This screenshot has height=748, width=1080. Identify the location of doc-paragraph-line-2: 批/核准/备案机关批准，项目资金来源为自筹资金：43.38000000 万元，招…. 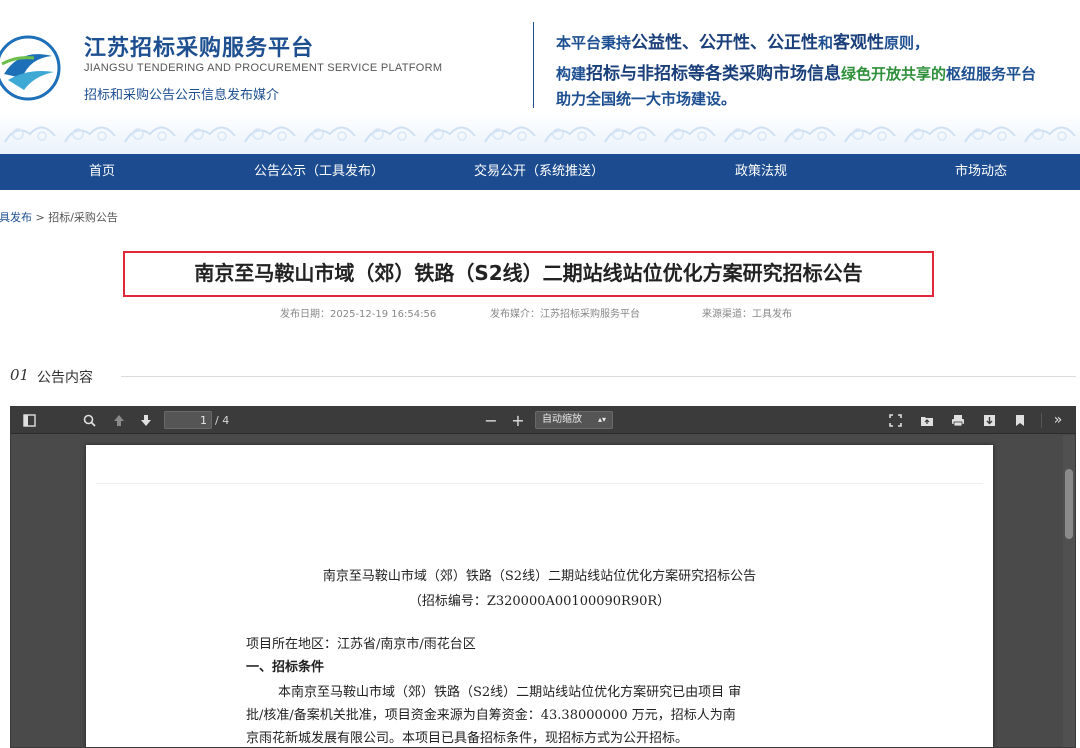
(491, 715).